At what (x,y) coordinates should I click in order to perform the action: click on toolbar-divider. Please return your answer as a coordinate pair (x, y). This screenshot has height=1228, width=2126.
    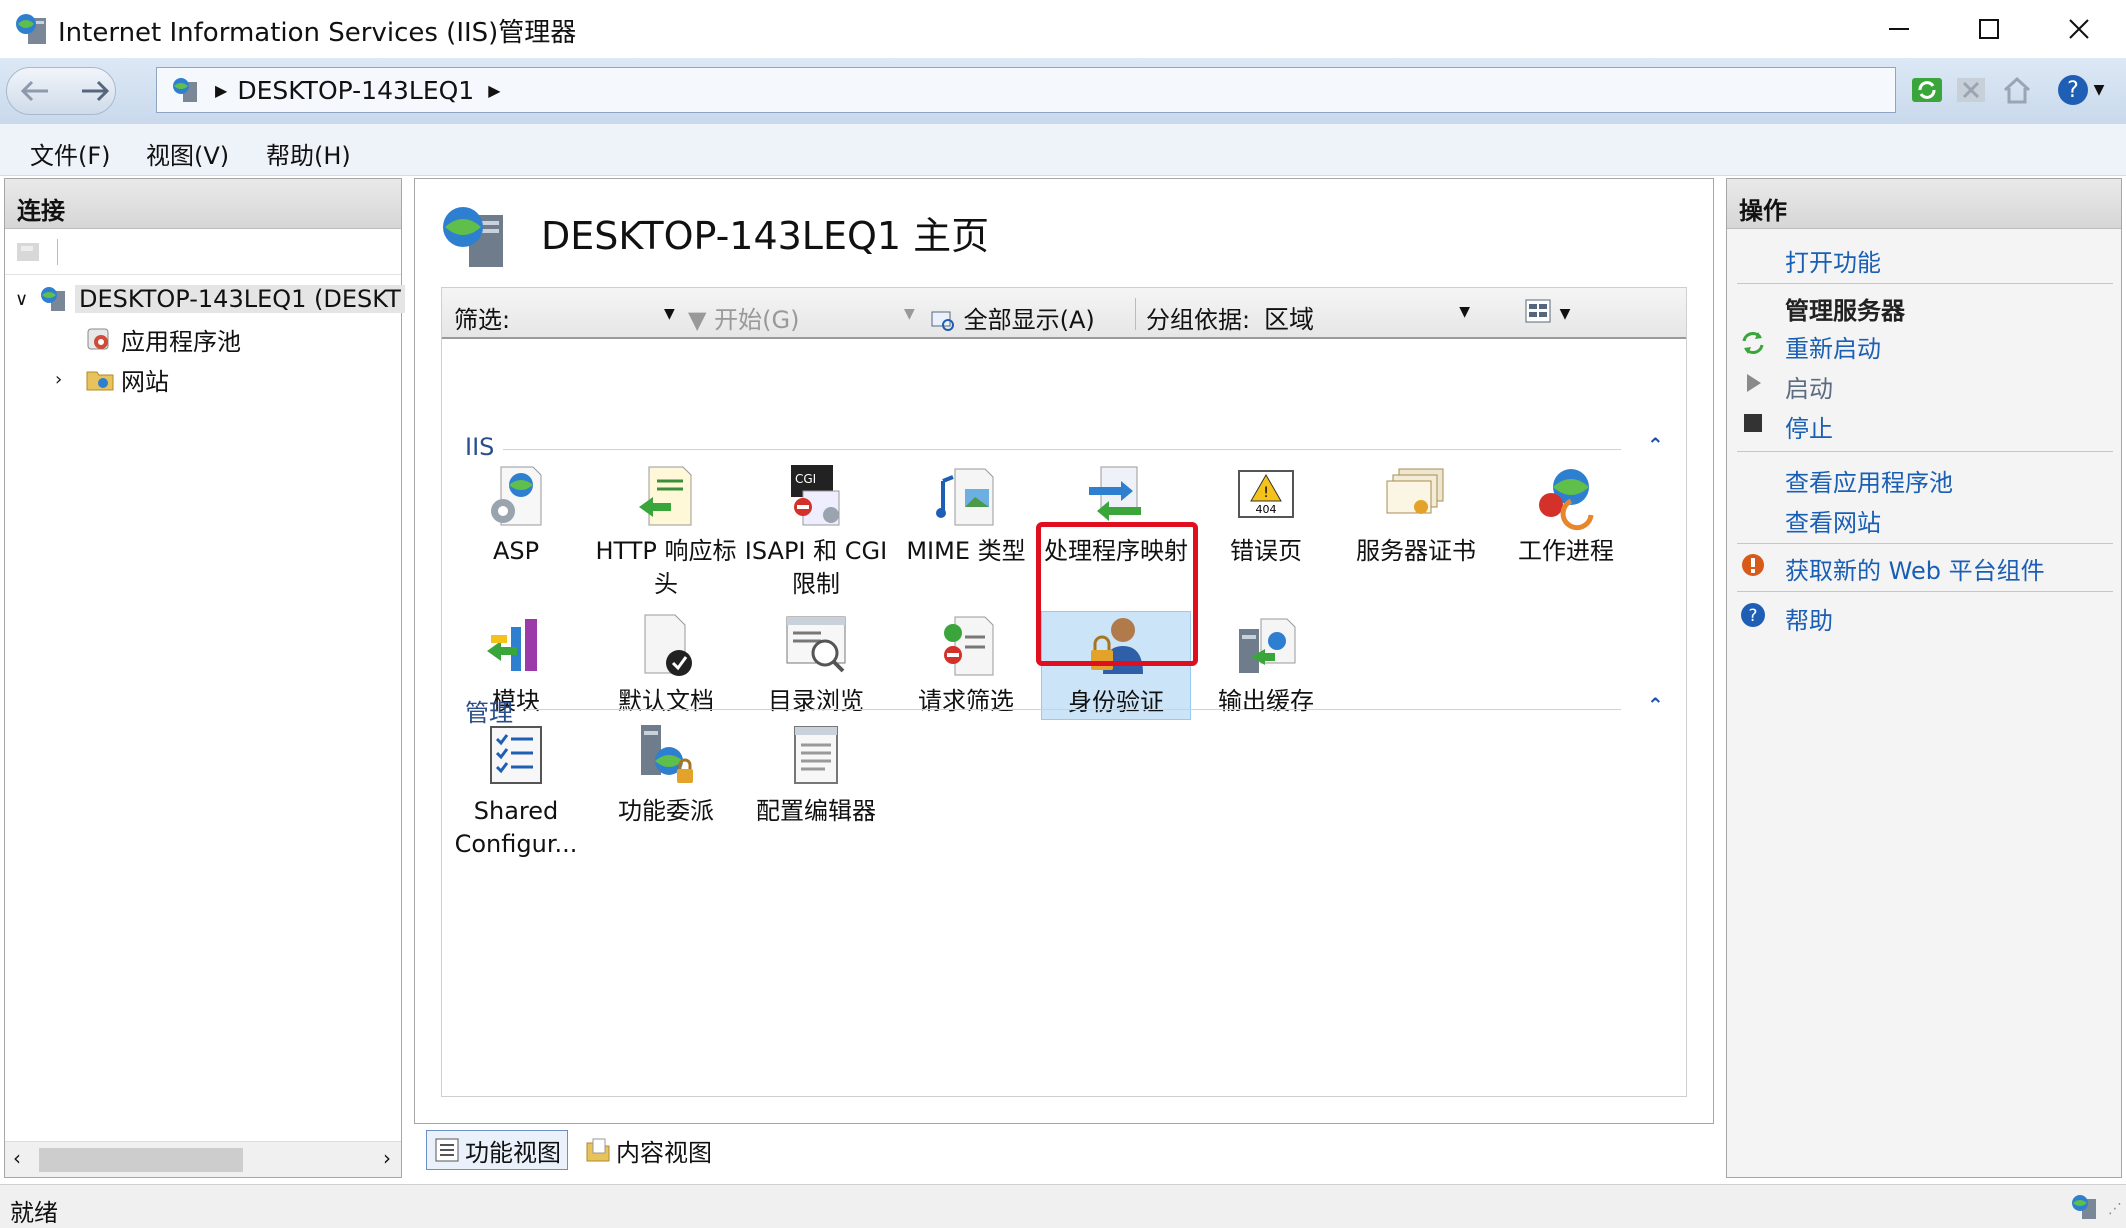
    Looking at the image, I should click on (57, 251).